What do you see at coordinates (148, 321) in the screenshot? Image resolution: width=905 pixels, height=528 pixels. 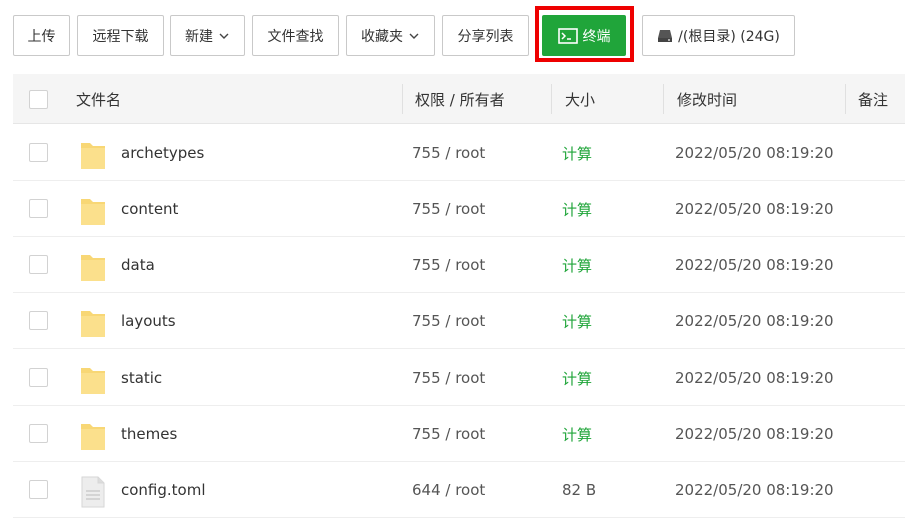 I see `file-name: layouts` at bounding box center [148, 321].